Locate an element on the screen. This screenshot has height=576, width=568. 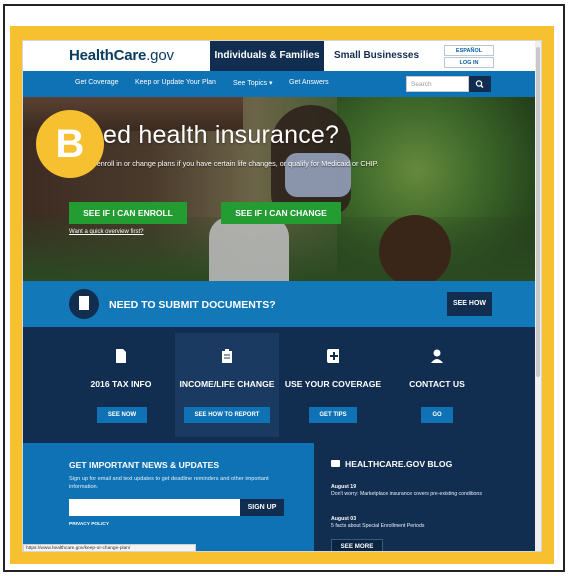
tile-title: CONTACT US is located at coordinates (437, 384).